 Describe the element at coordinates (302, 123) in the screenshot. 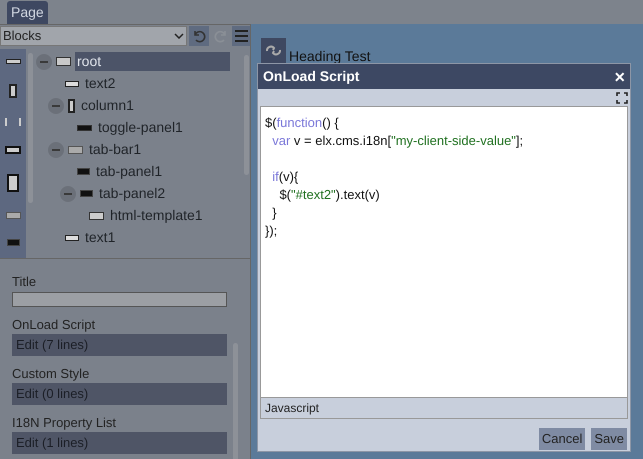

I see `code-line: $(function() {` at that location.